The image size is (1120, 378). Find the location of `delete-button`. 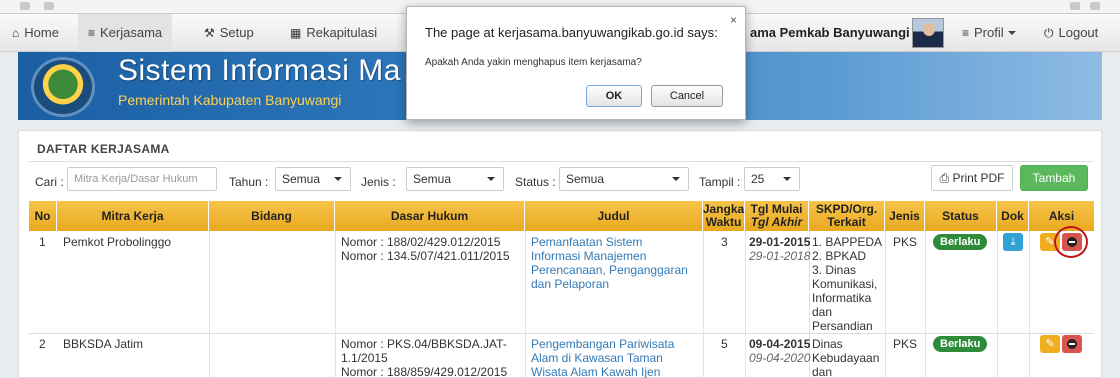

delete-button is located at coordinates (1072, 344).